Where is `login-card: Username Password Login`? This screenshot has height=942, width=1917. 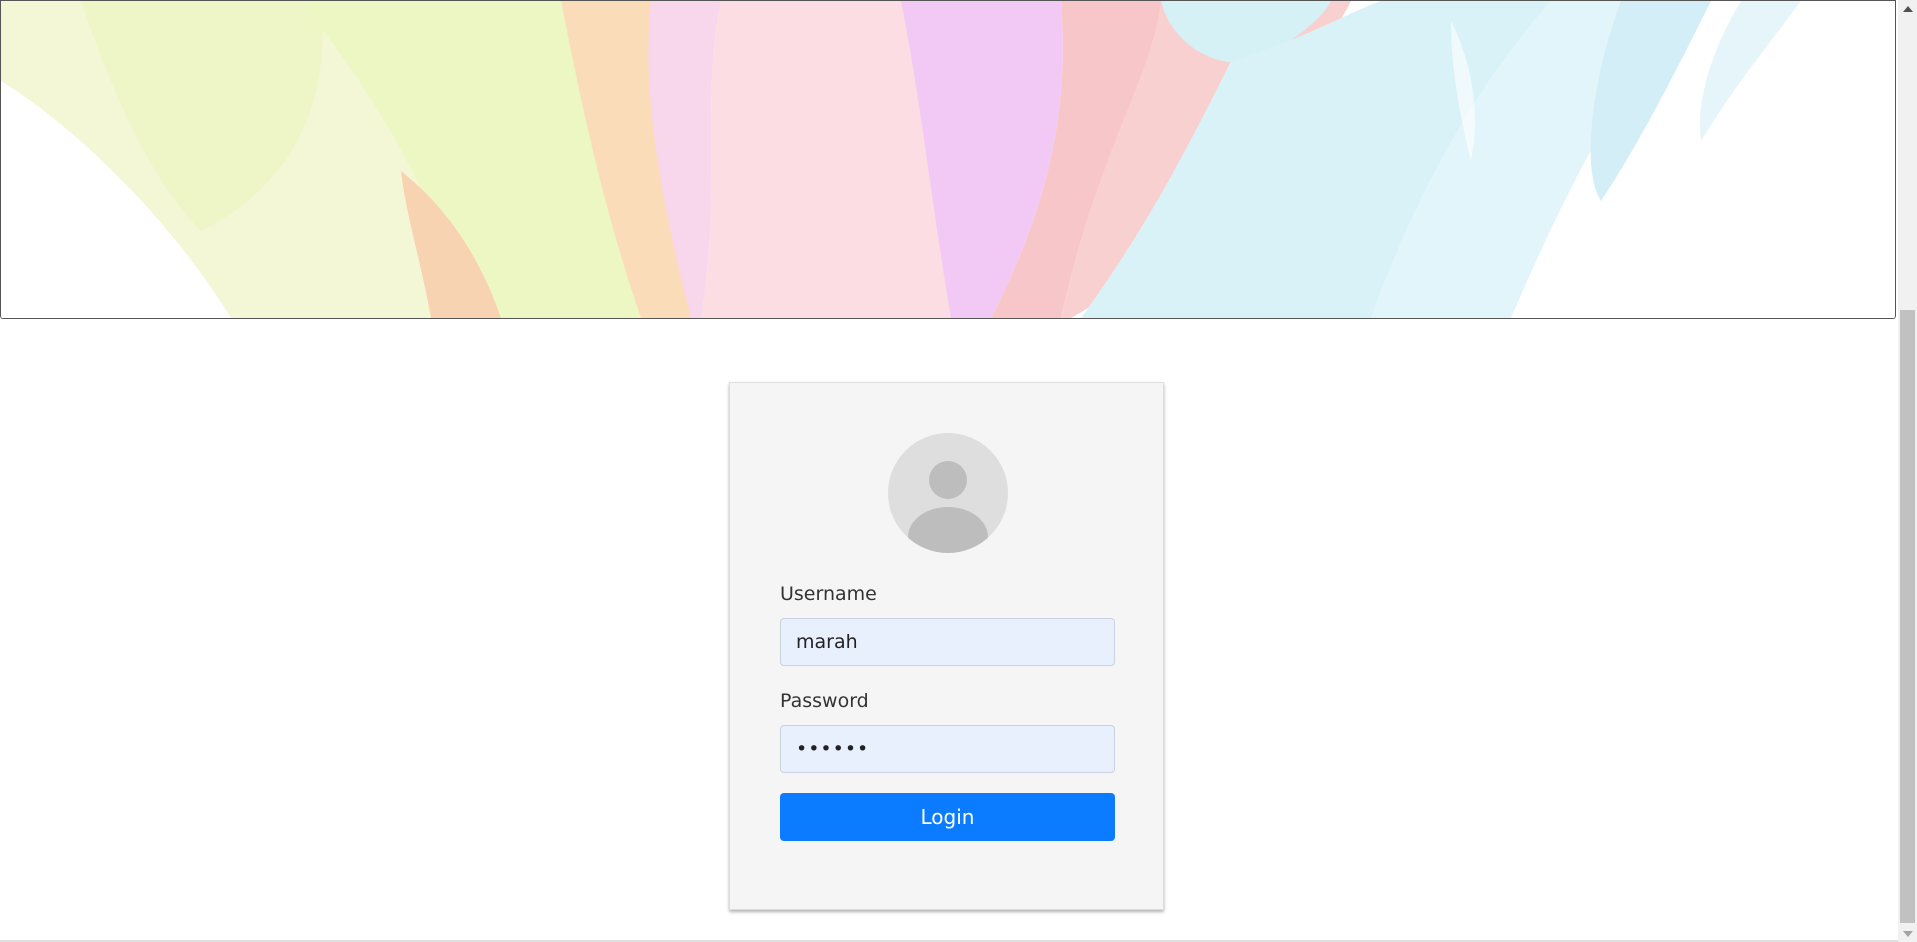 login-card: Username Password Login is located at coordinates (946, 646).